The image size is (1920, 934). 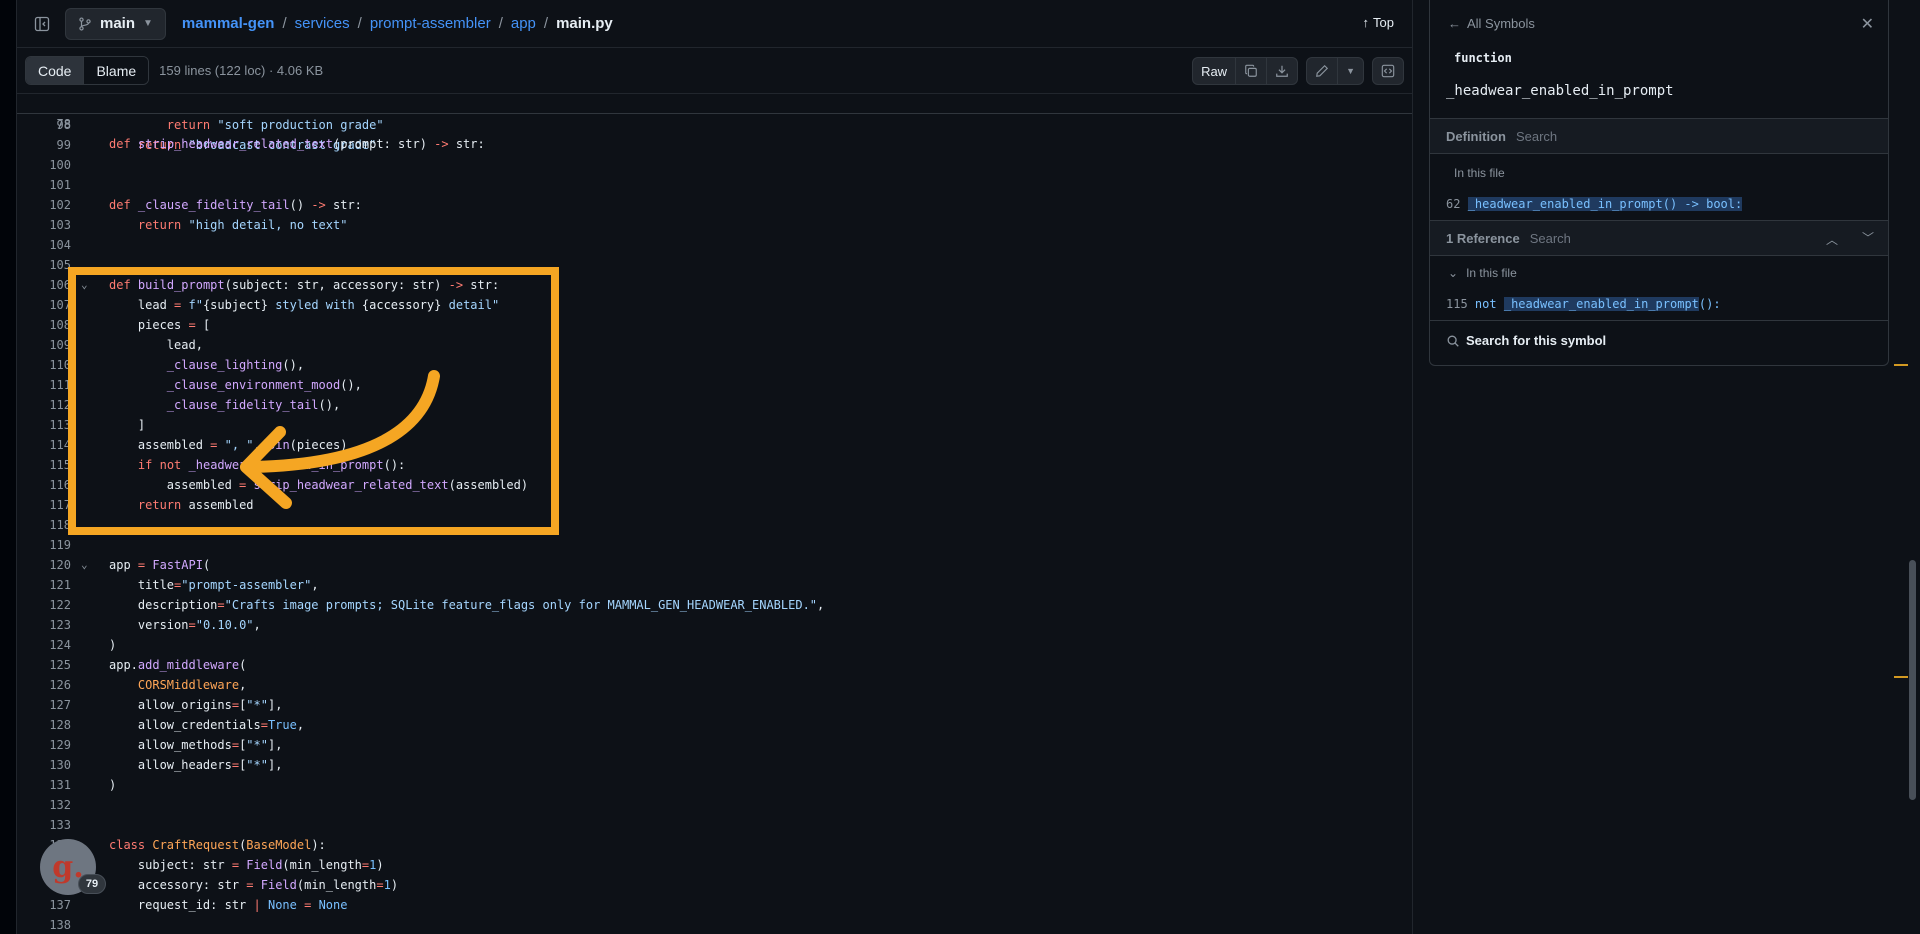 What do you see at coordinates (44, 705) in the screenshot?
I see `line-number: 127` at bounding box center [44, 705].